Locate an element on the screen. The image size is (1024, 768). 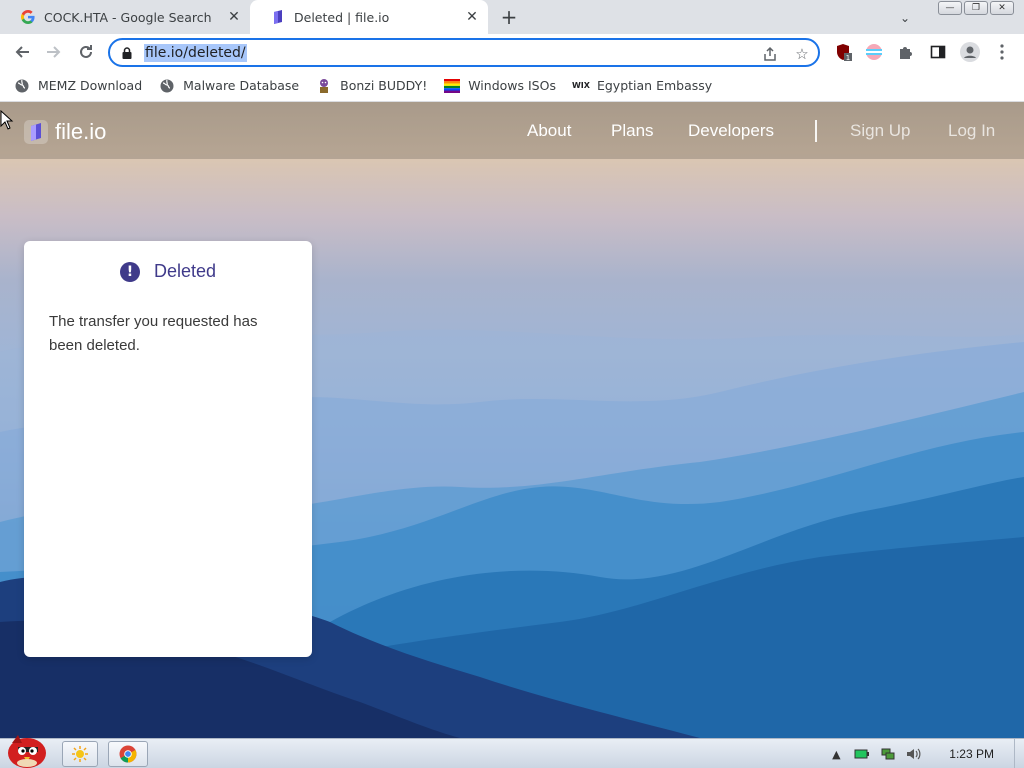
back-button is located at coordinates (22, 52).